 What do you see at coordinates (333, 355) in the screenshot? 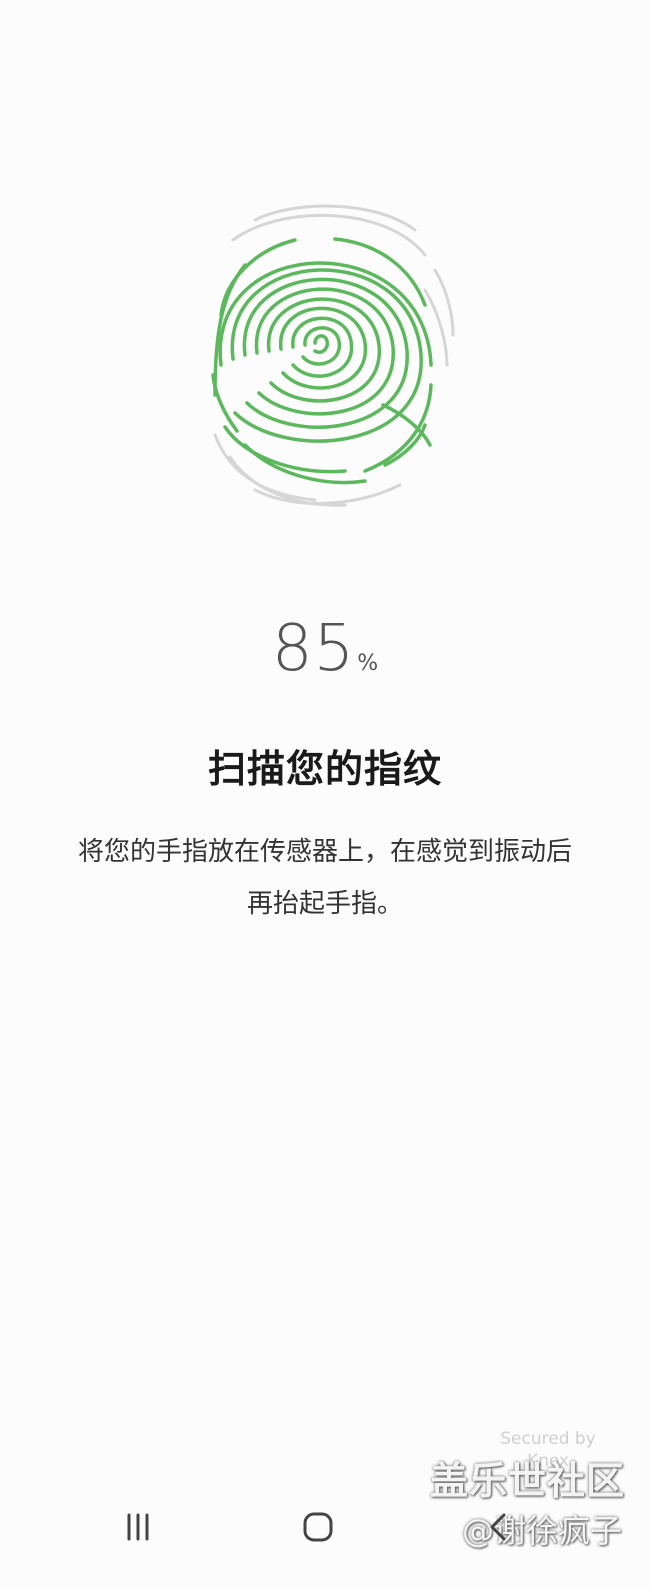
I see `fingerprint-icon` at bounding box center [333, 355].